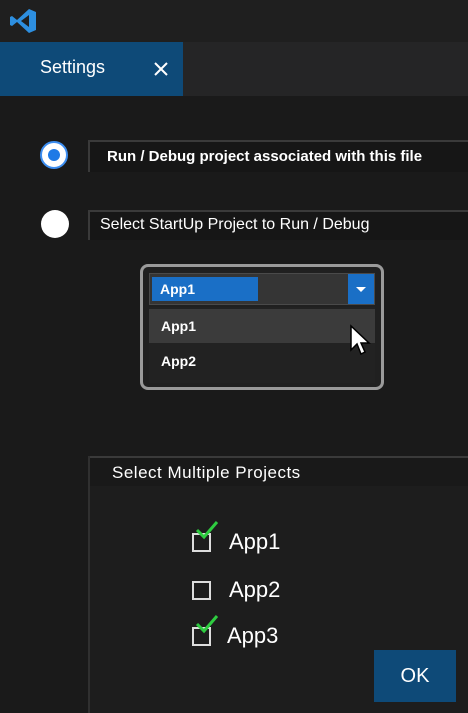 This screenshot has width=468, height=713. I want to click on dropdown-list: App1 App2, so click(262, 345).